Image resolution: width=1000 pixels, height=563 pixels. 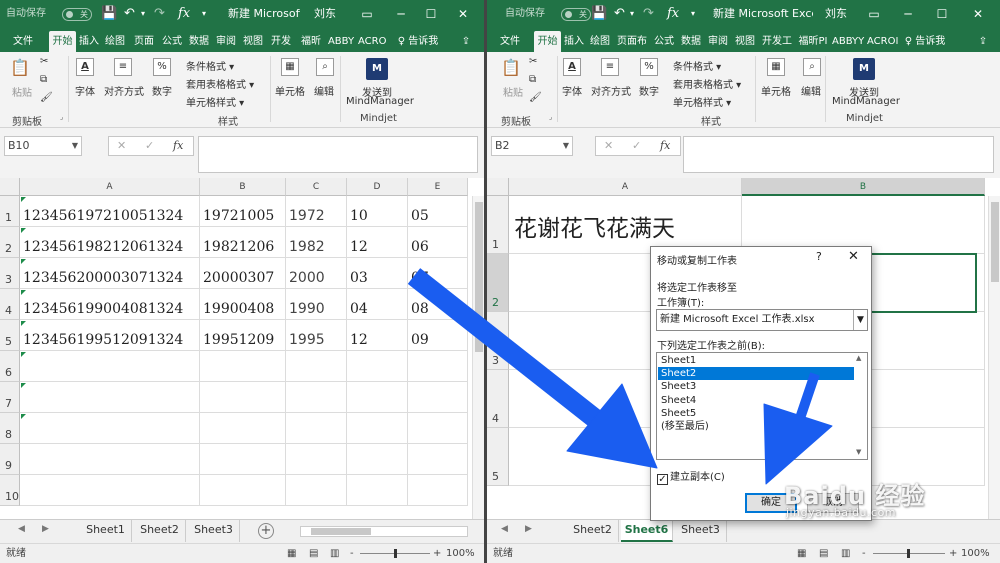 What do you see at coordinates (908, 553) in the screenshot?
I see `zoom-slider-thumb` at bounding box center [908, 553].